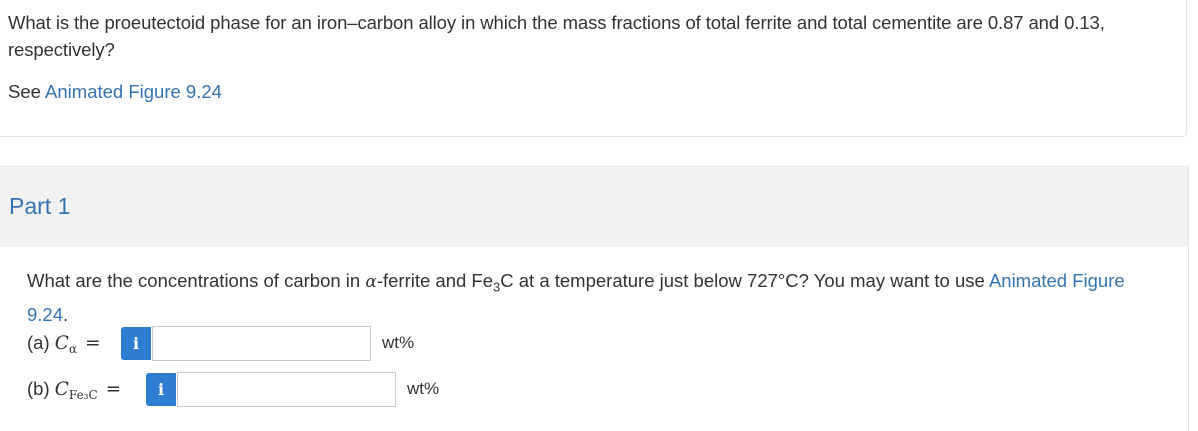 The height and width of the screenshot is (431, 1198). I want to click on answer-input-b, so click(286, 389).